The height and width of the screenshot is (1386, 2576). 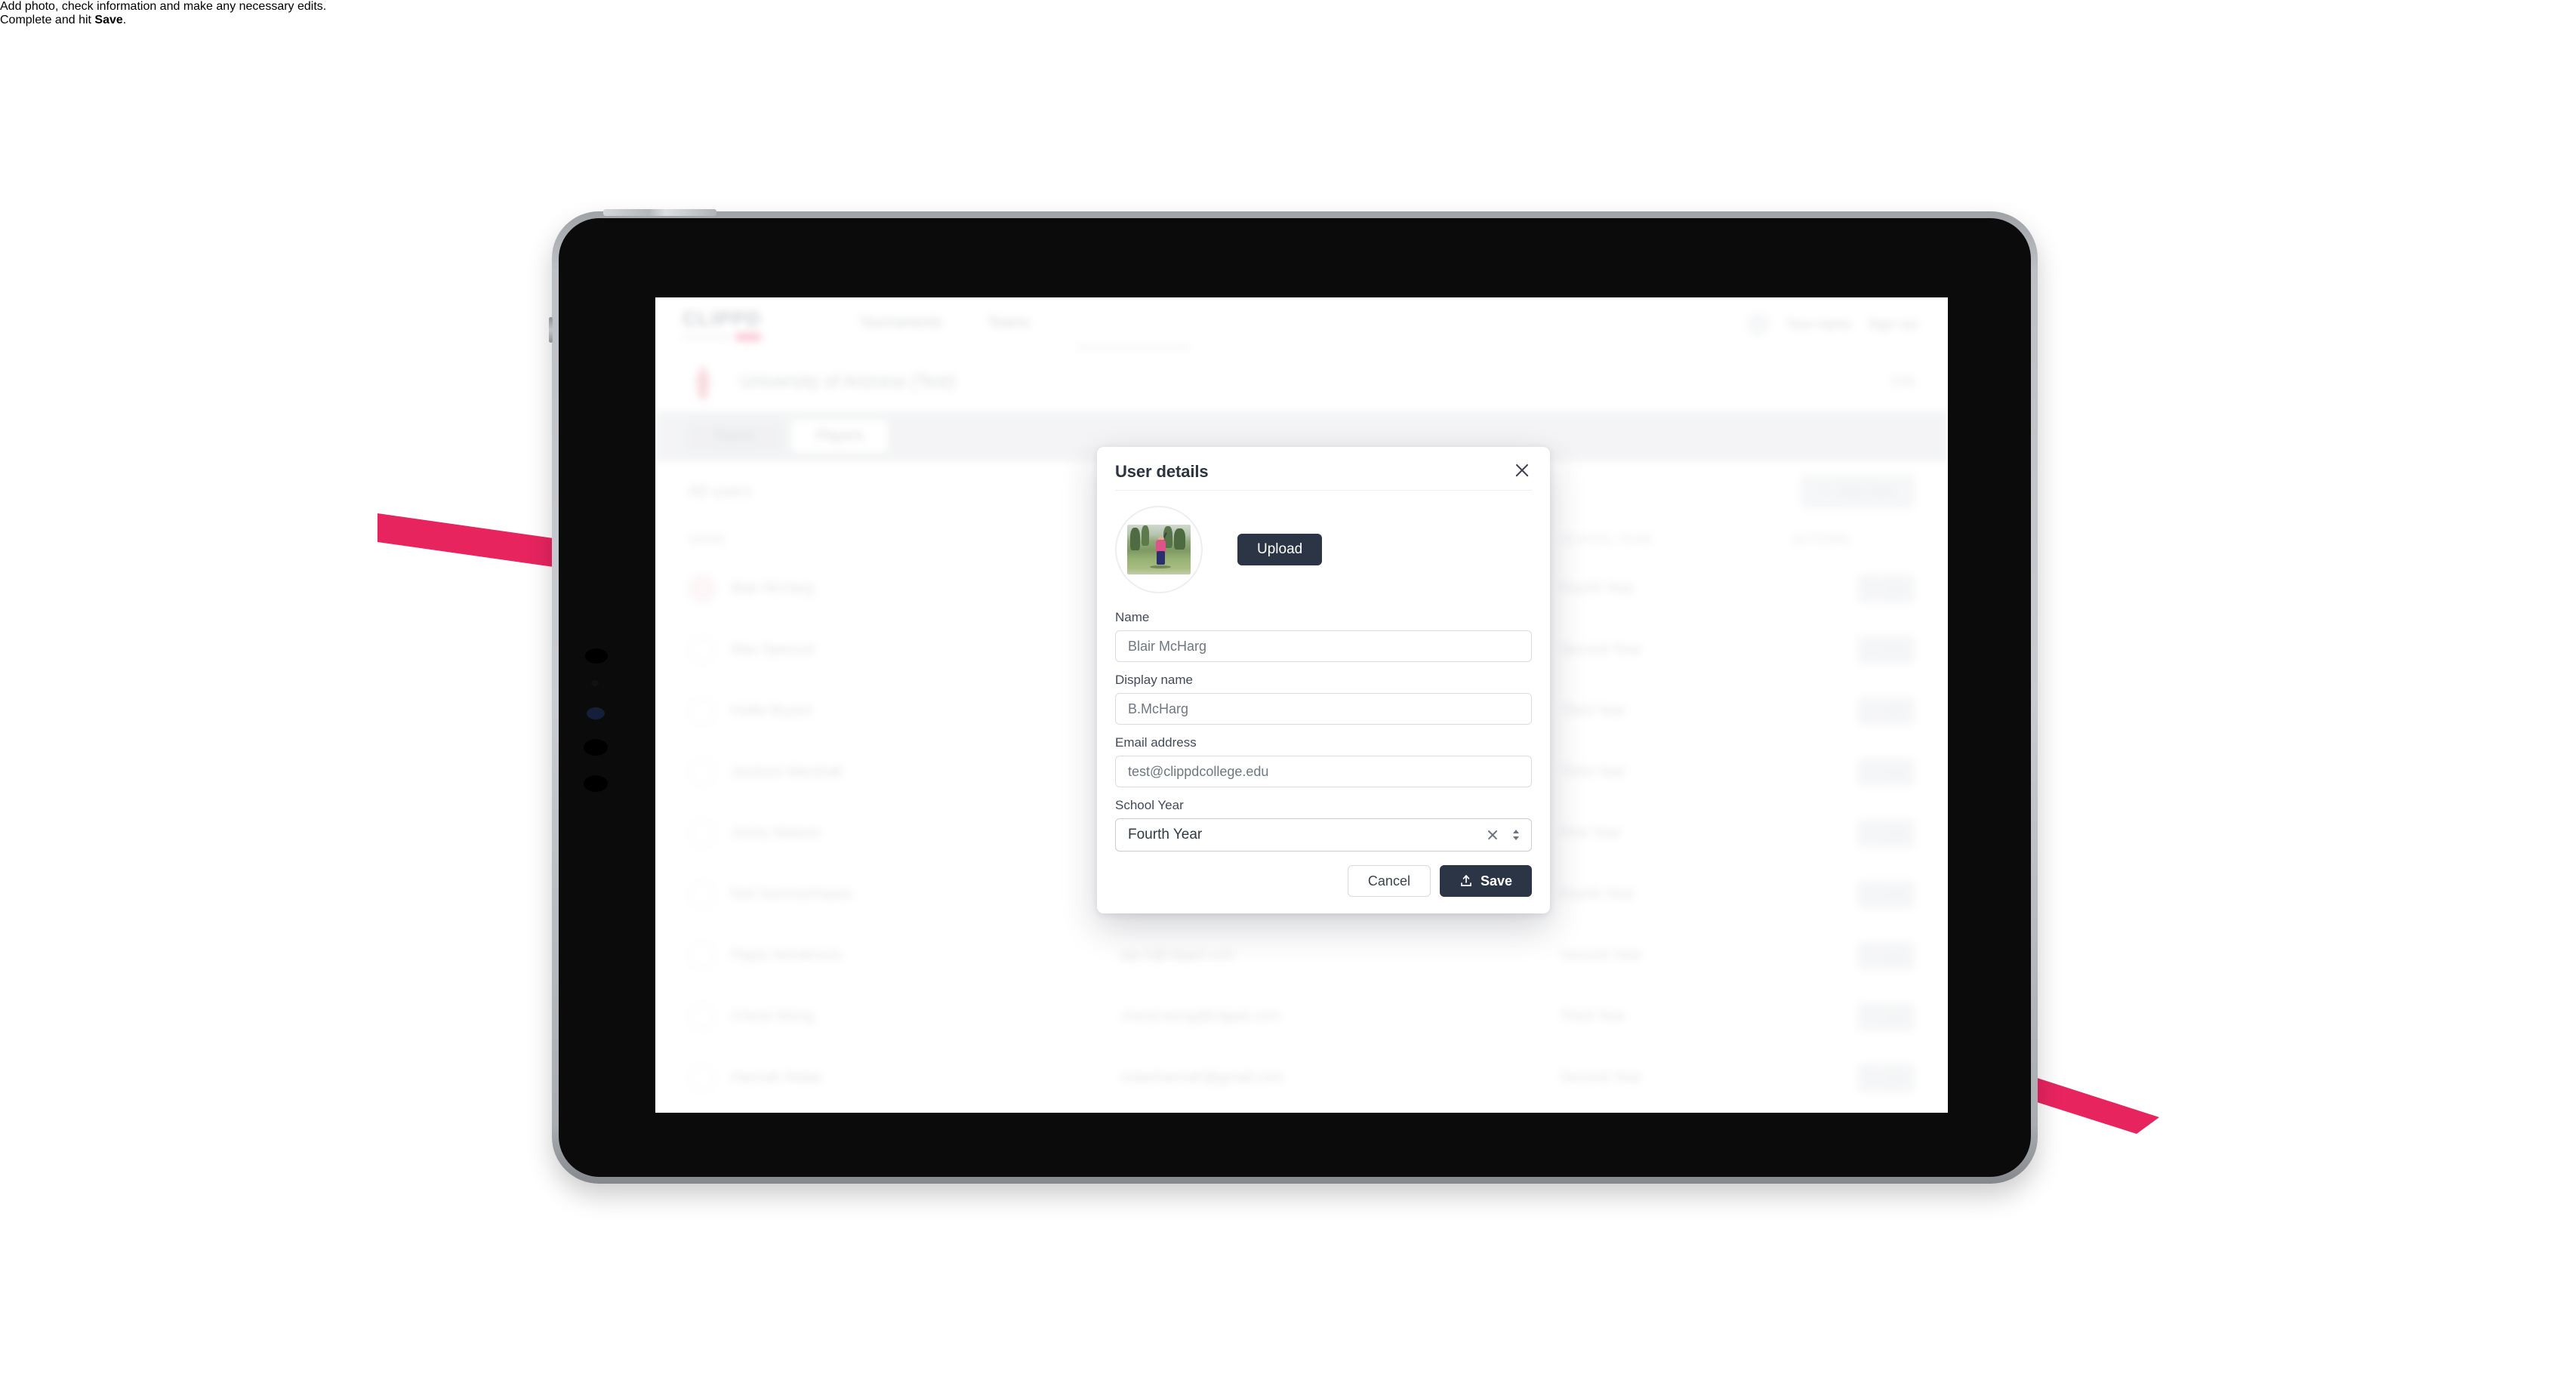 I want to click on avatar, so click(x=1159, y=549).